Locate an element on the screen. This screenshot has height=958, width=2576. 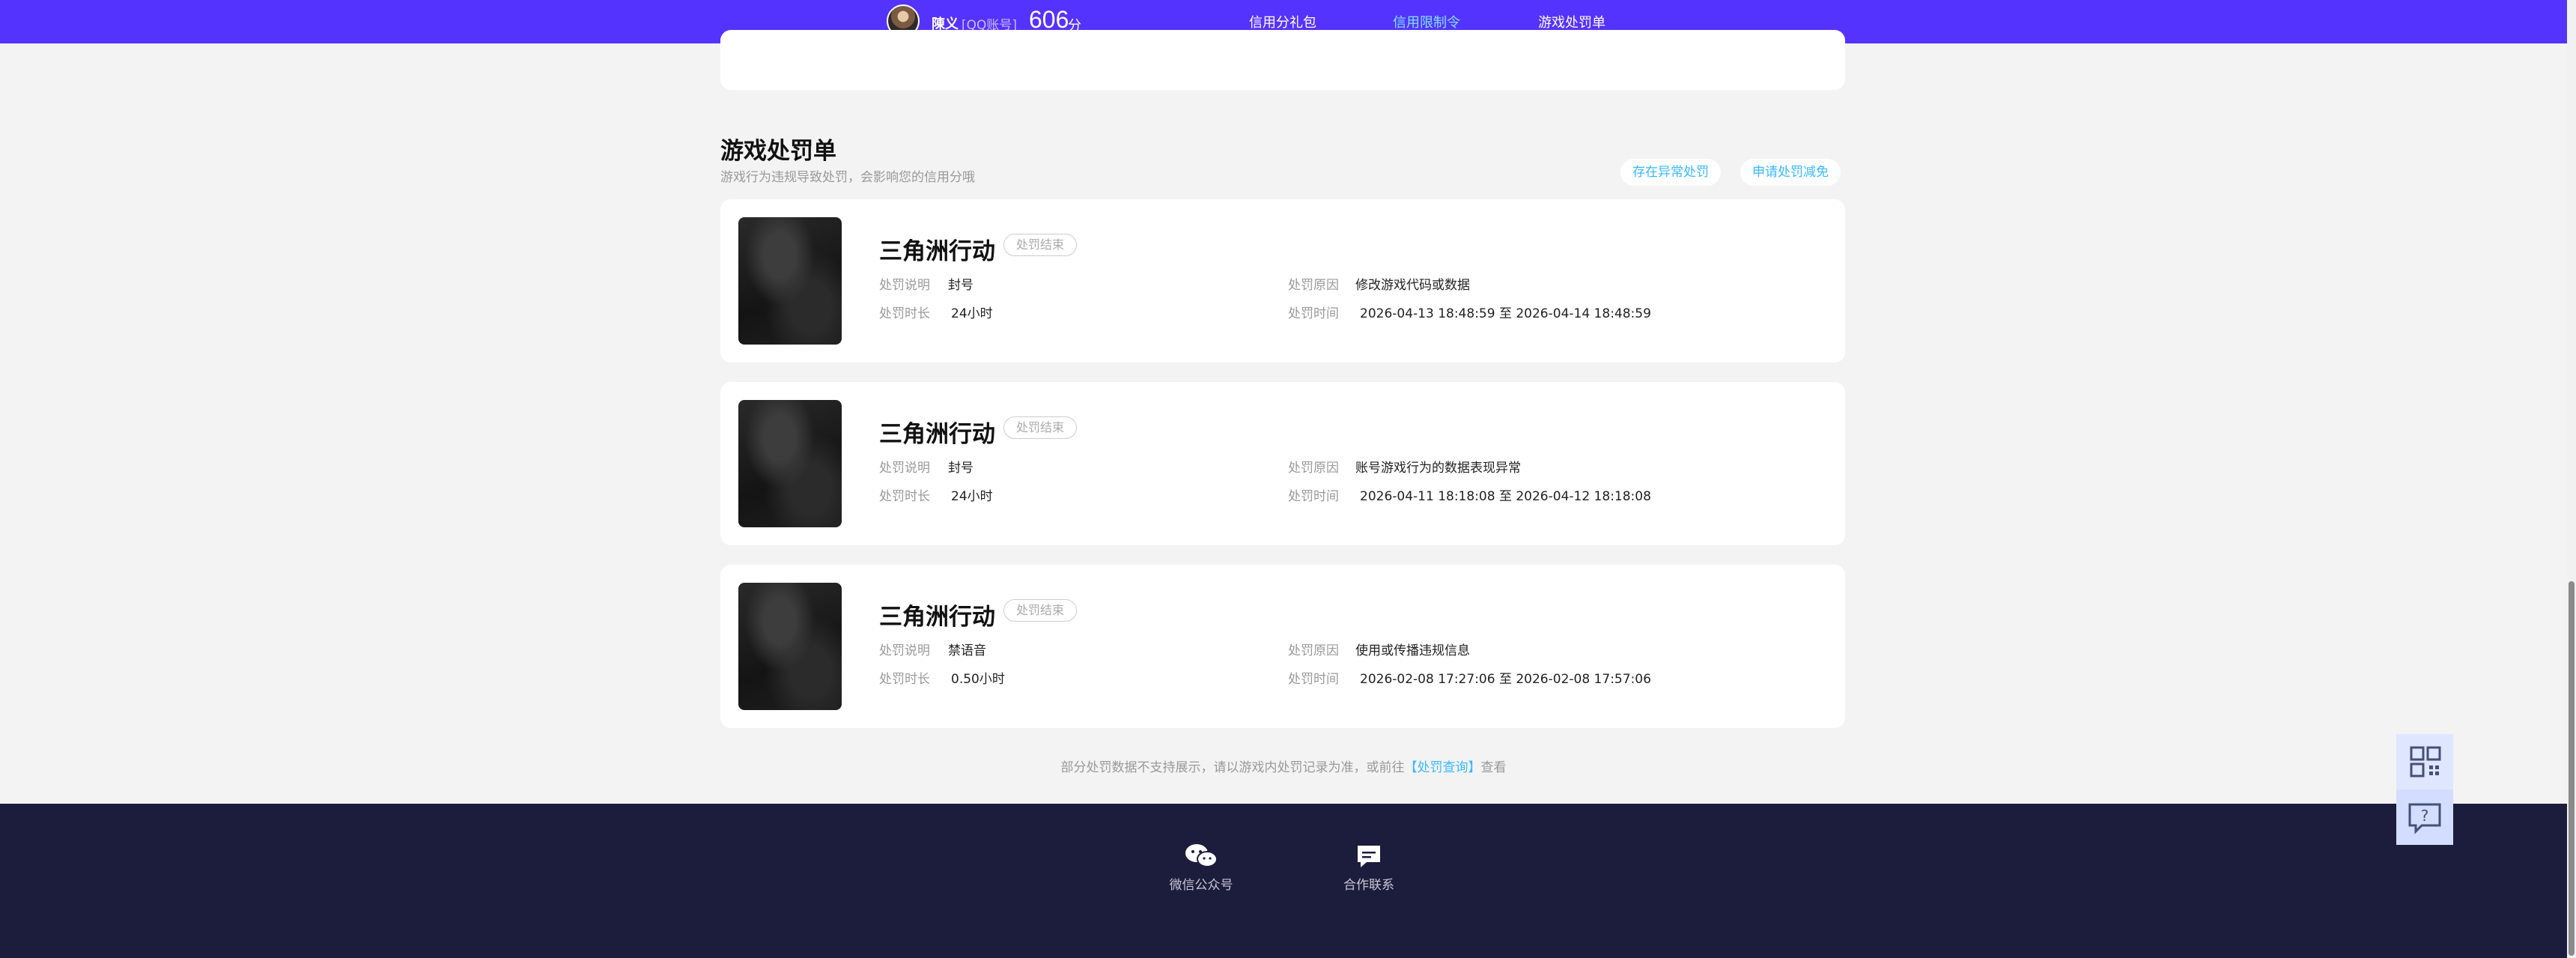
help-float-button: ? is located at coordinates (2424, 817).